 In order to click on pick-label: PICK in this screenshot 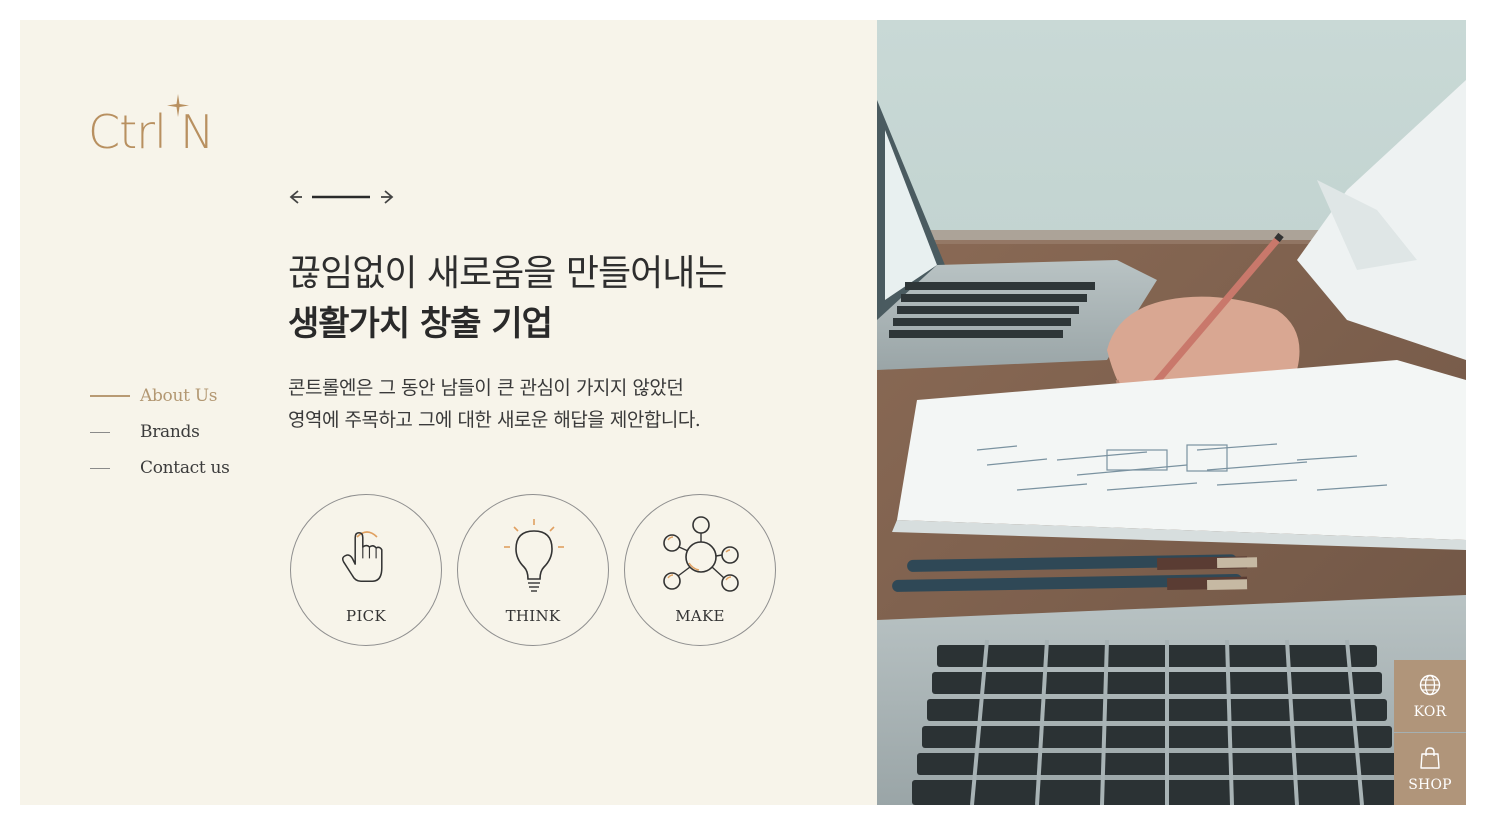, I will do `click(366, 616)`.